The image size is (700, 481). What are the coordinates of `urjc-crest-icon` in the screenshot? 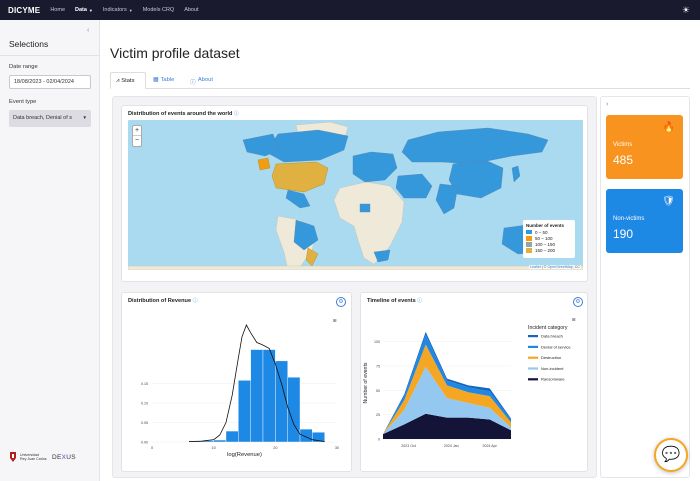 It's located at (13, 457).